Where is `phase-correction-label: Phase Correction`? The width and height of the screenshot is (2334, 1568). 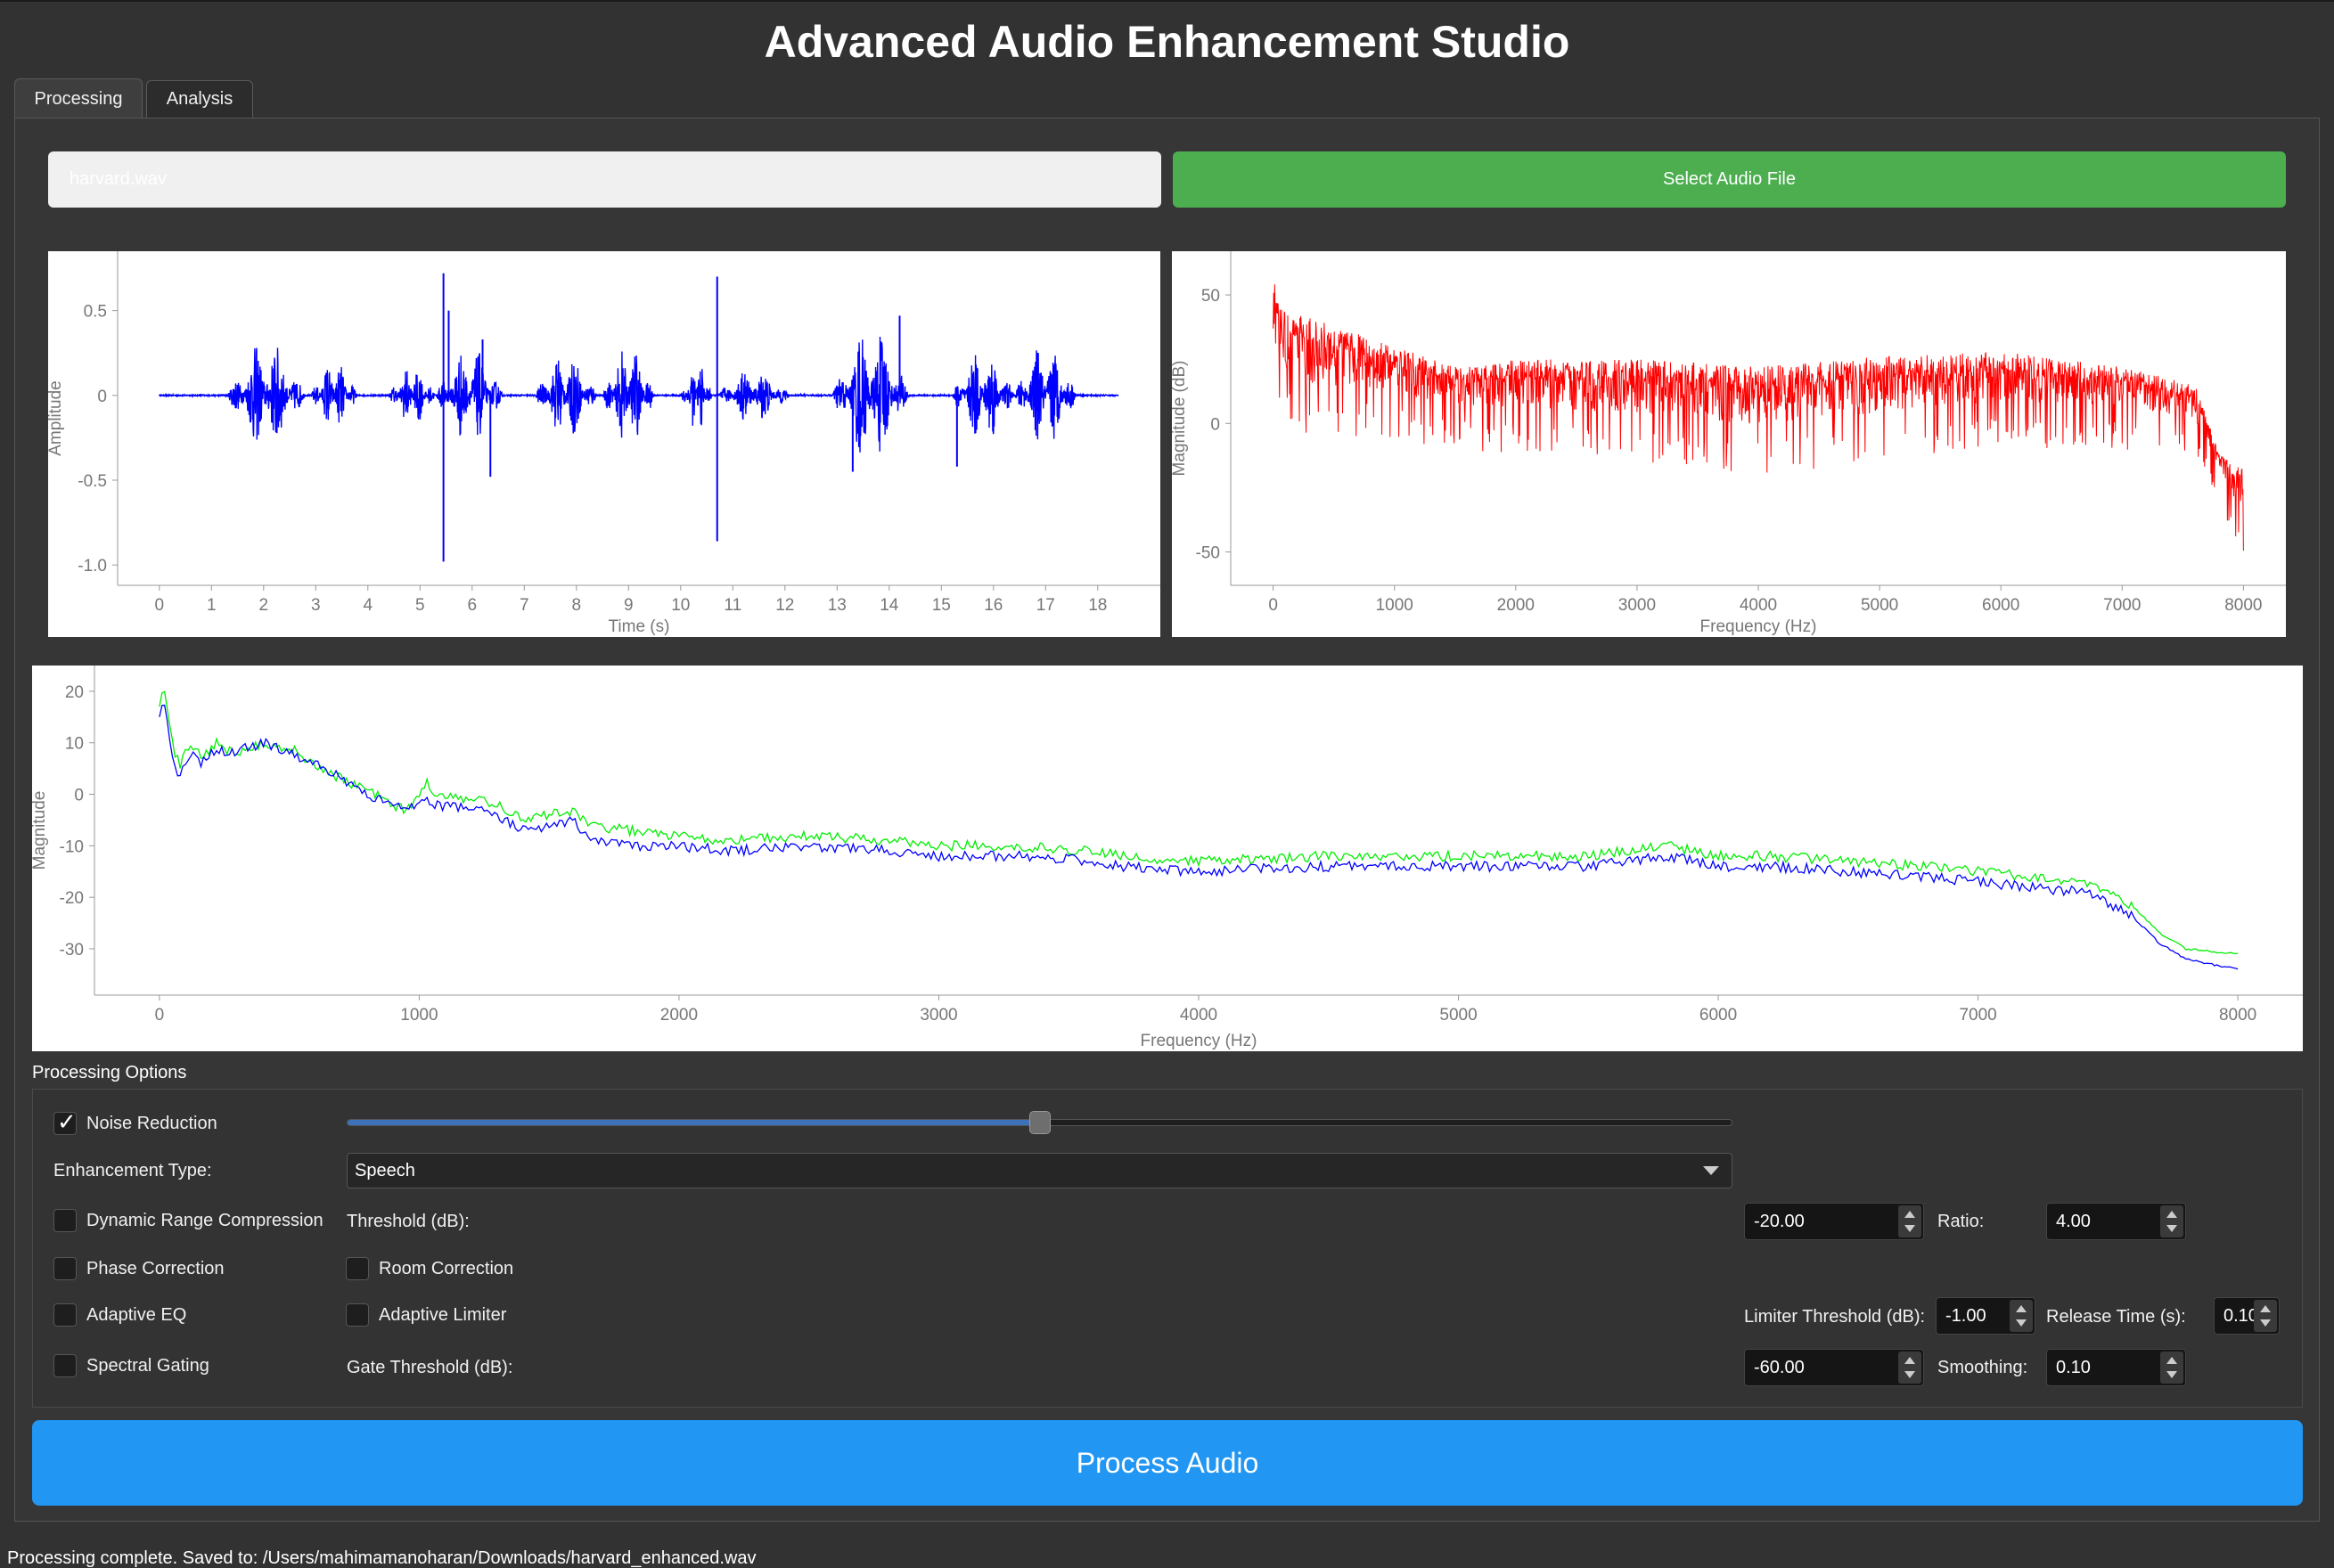
phase-correction-label: Phase Correction is located at coordinates (155, 1268).